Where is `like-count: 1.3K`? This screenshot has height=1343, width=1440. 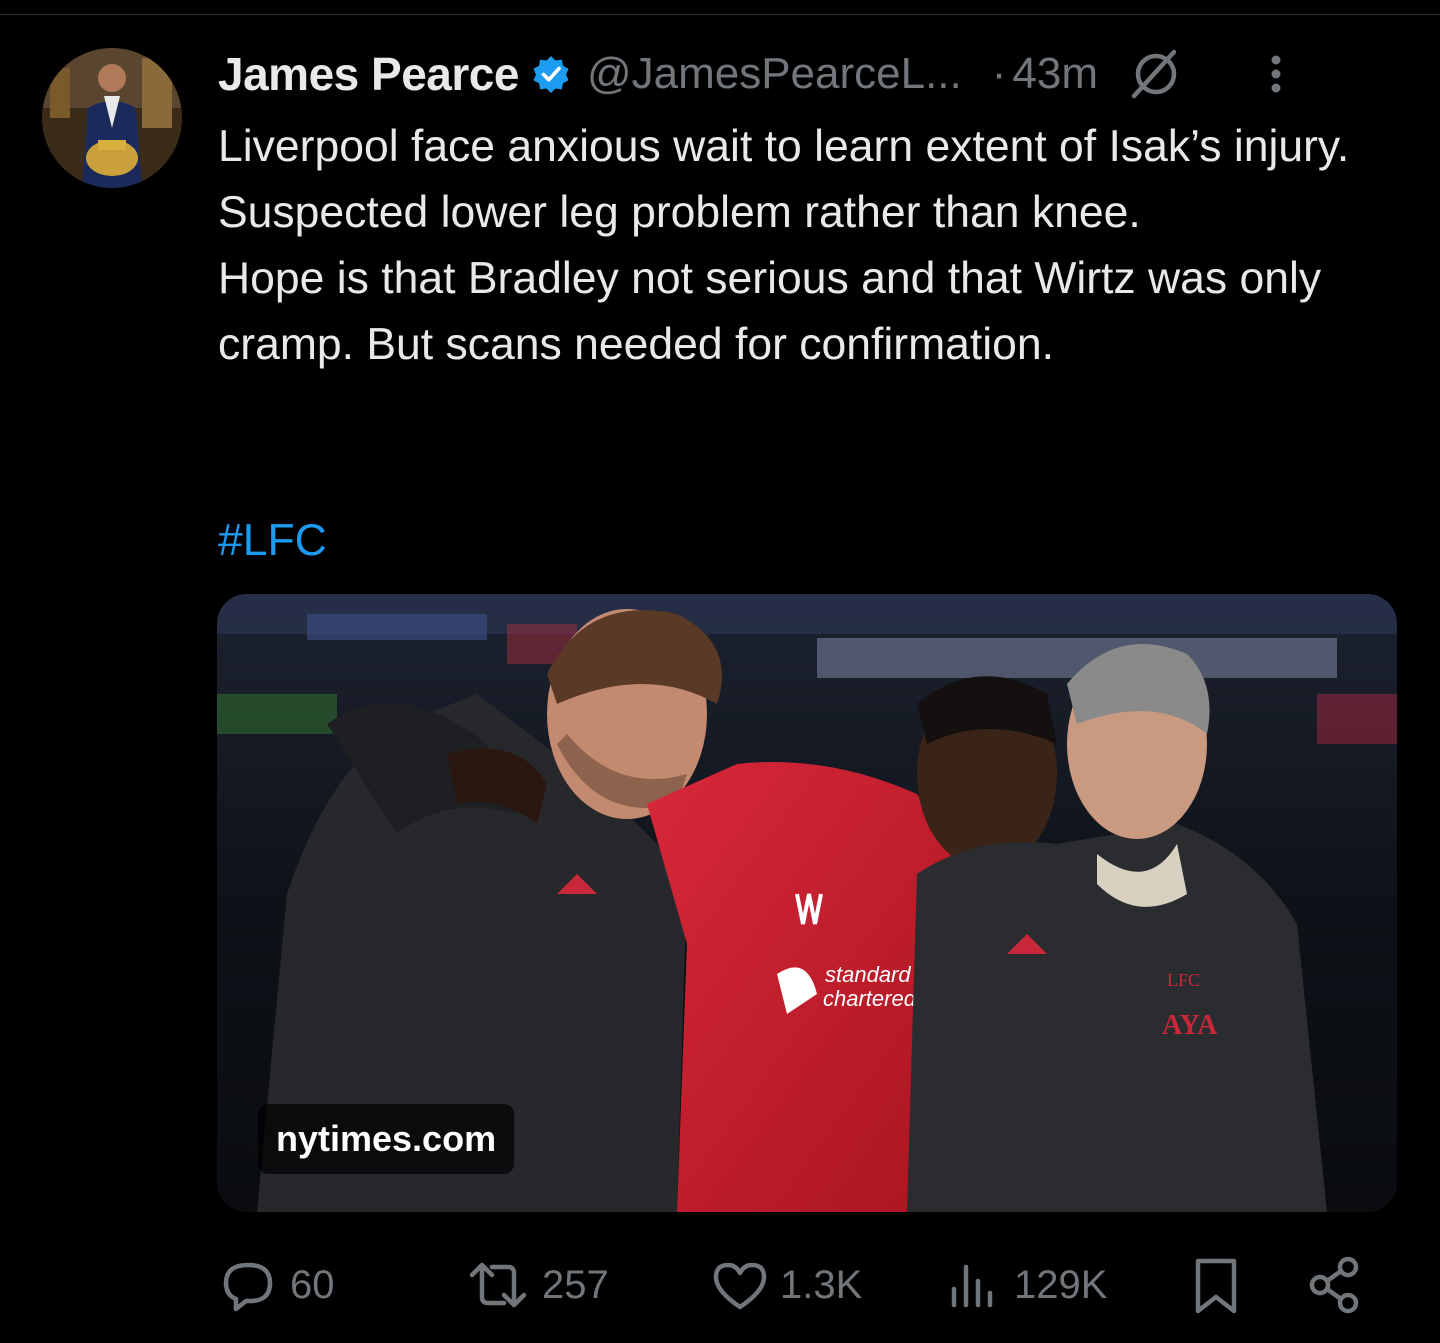
like-count: 1.3K is located at coordinates (821, 1284).